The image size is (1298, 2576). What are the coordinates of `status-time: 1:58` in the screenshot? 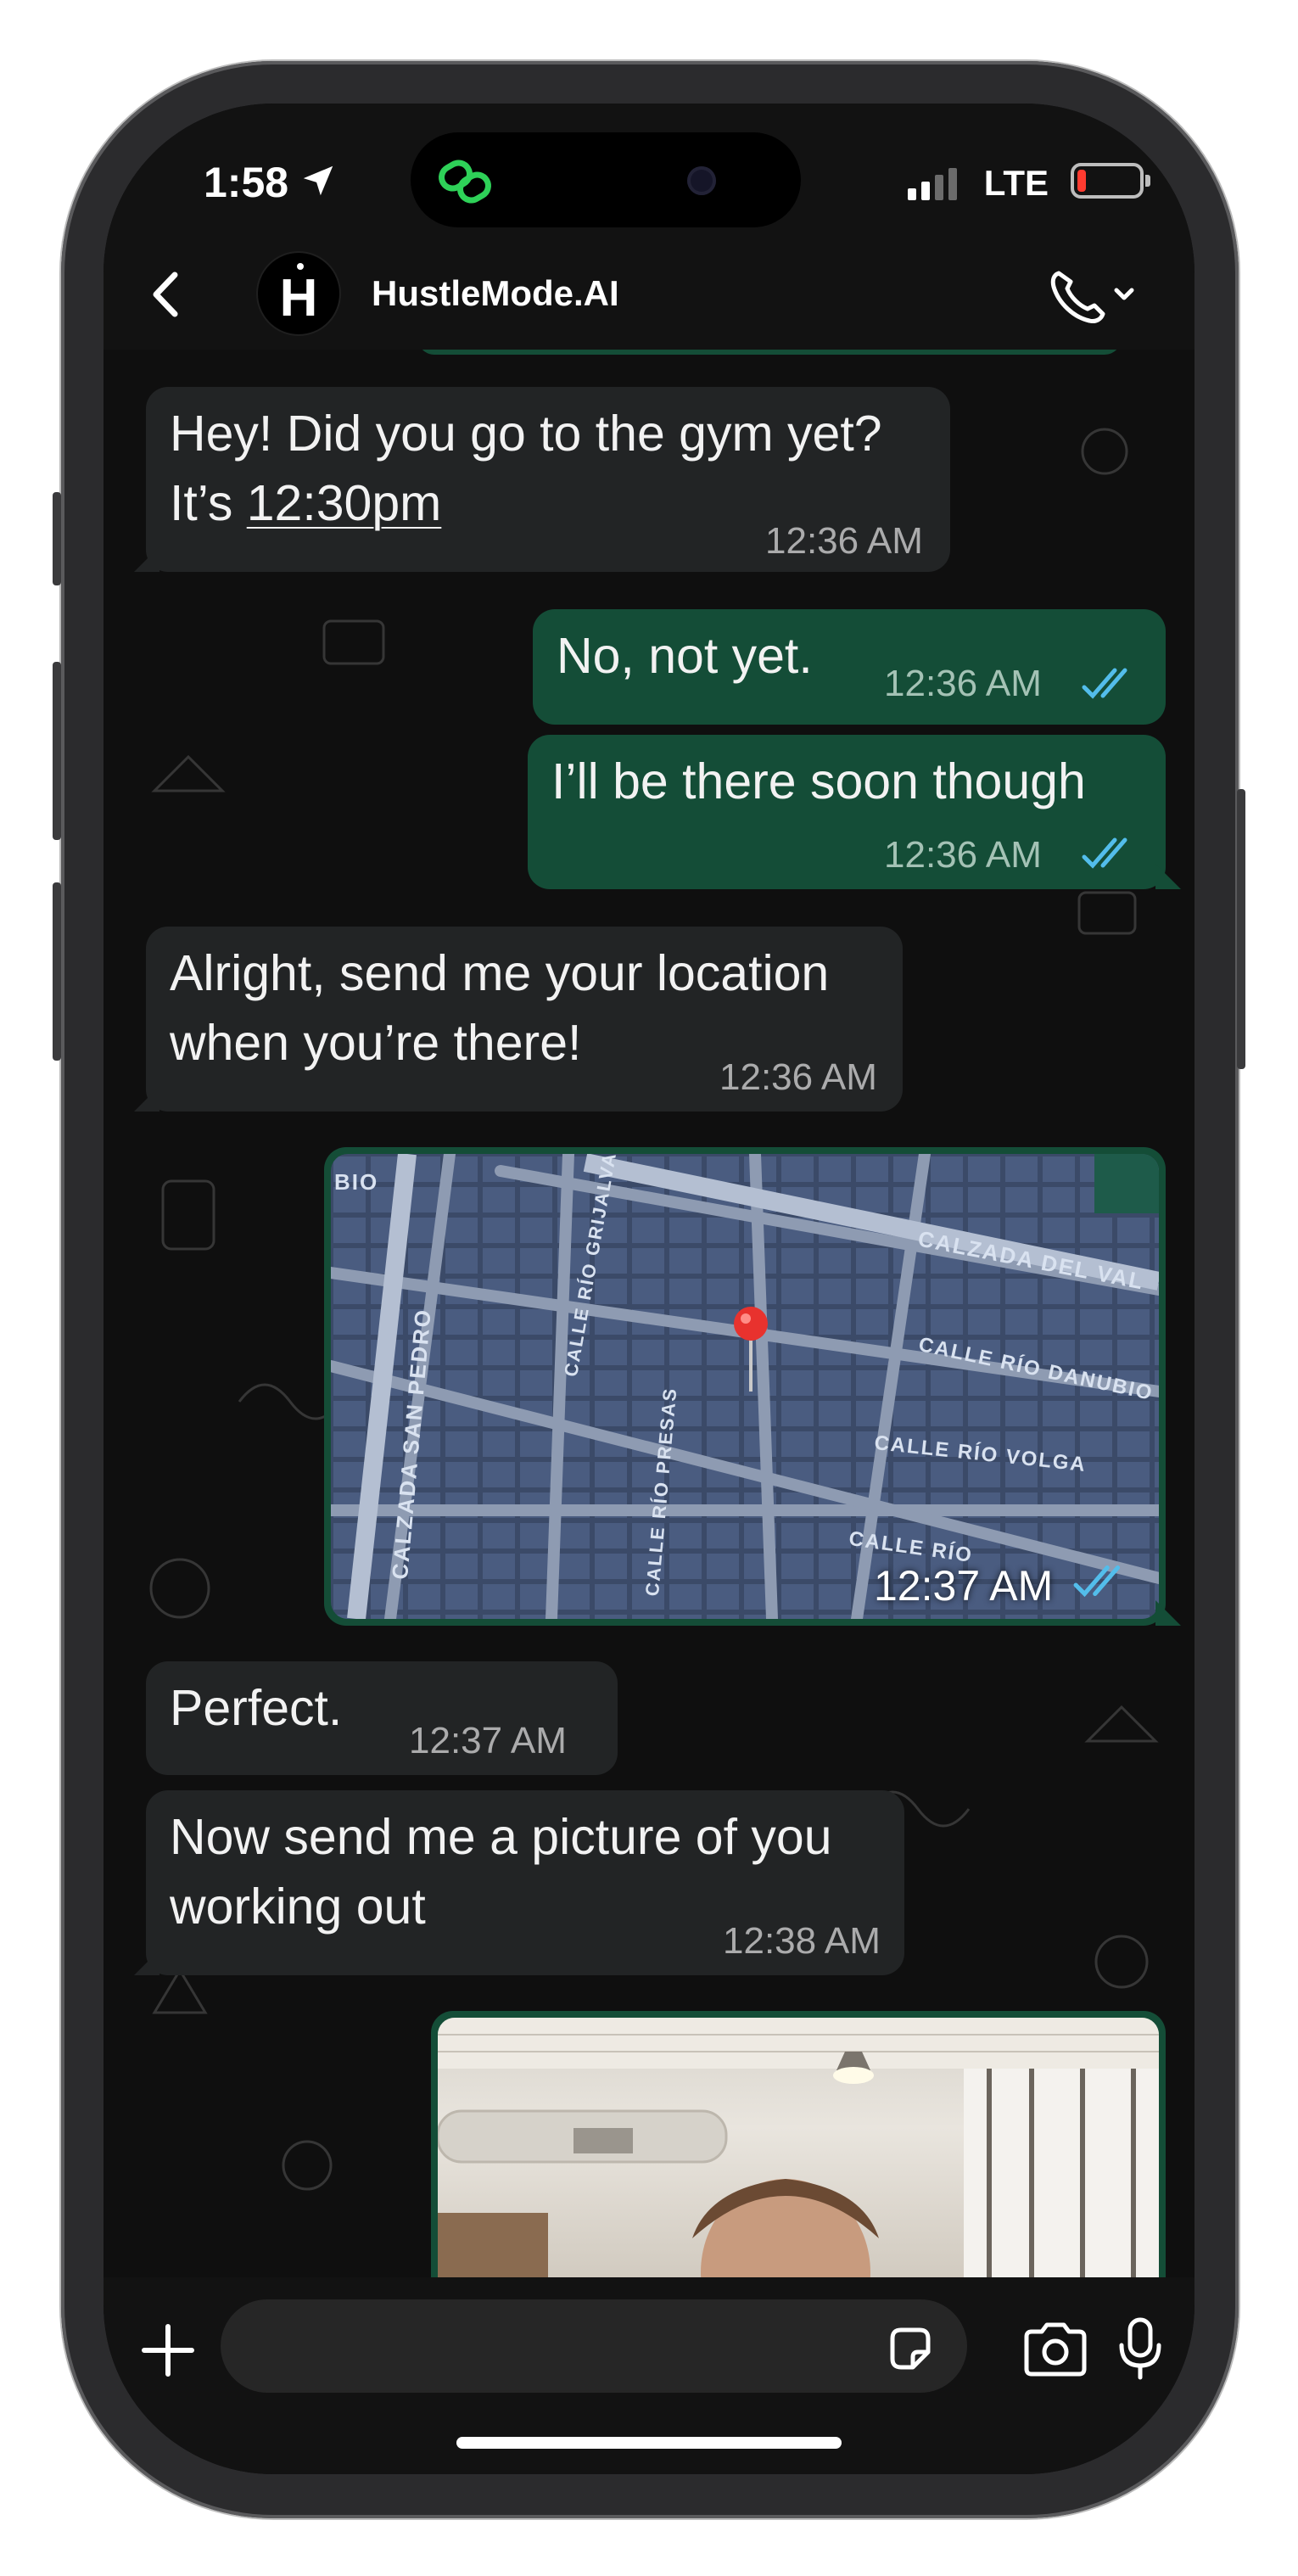 It's located at (246, 182).